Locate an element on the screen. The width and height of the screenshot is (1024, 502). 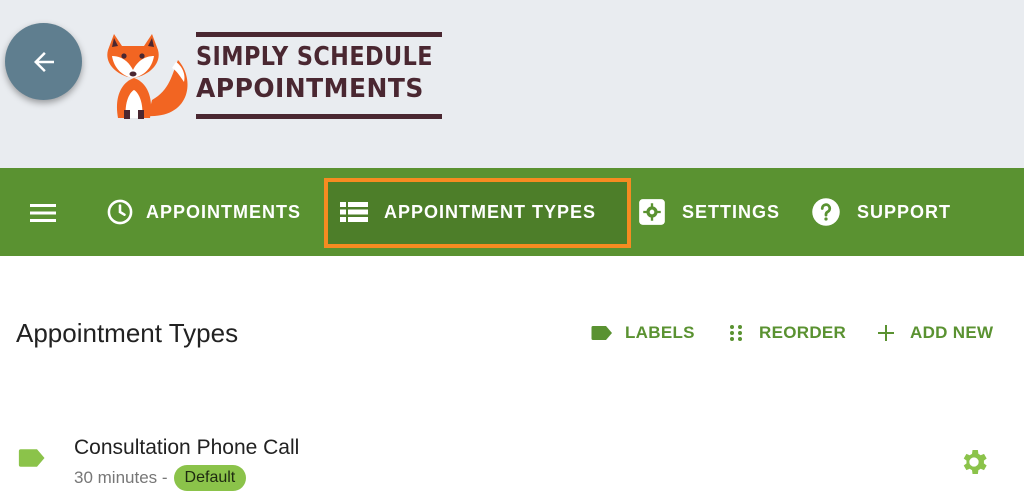
list-icon is located at coordinates (354, 212).